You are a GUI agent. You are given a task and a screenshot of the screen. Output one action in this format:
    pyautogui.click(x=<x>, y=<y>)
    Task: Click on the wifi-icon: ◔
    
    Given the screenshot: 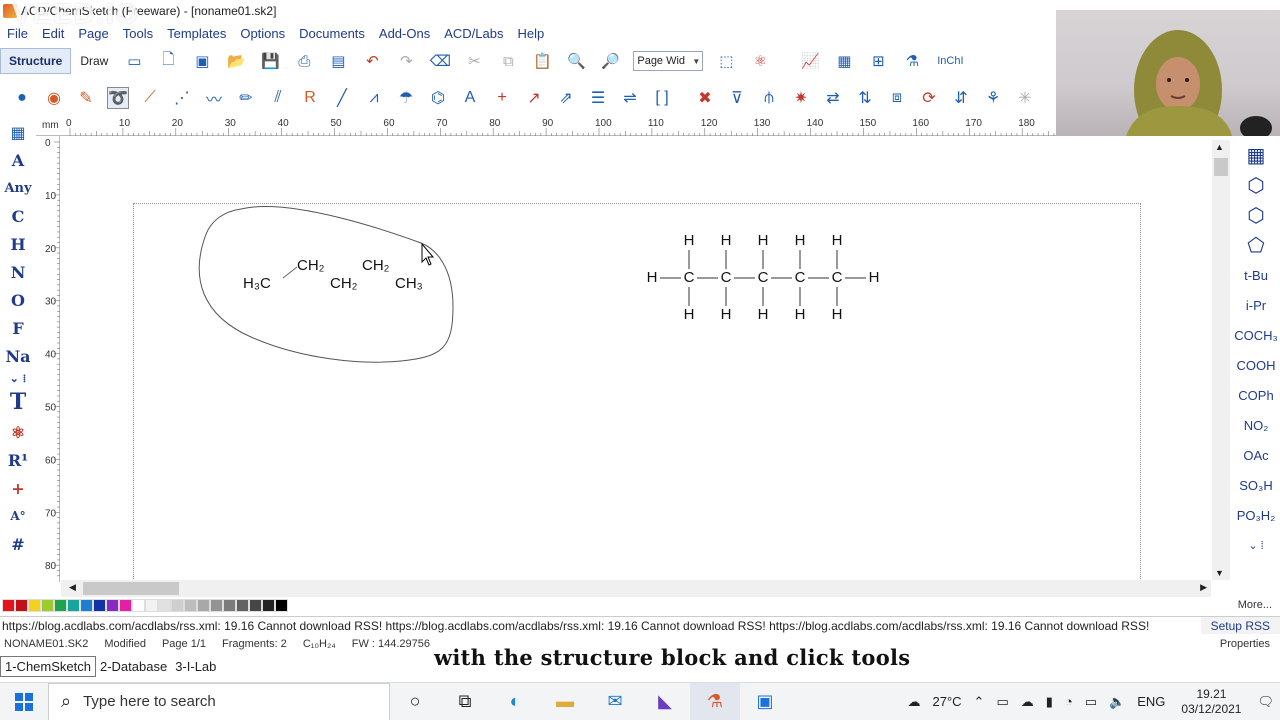 What is the action you would take?
    pyautogui.click(x=1069, y=701)
    